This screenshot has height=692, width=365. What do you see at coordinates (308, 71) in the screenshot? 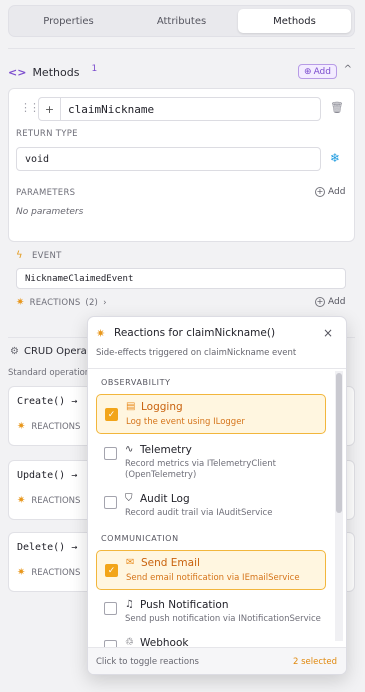
I see `plus-circle-icon: ⊕` at bounding box center [308, 71].